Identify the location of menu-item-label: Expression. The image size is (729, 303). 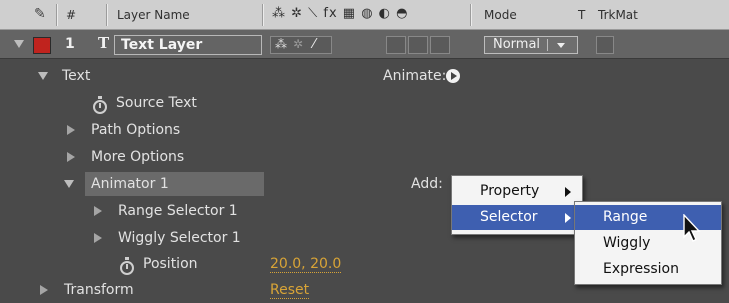
(641, 269).